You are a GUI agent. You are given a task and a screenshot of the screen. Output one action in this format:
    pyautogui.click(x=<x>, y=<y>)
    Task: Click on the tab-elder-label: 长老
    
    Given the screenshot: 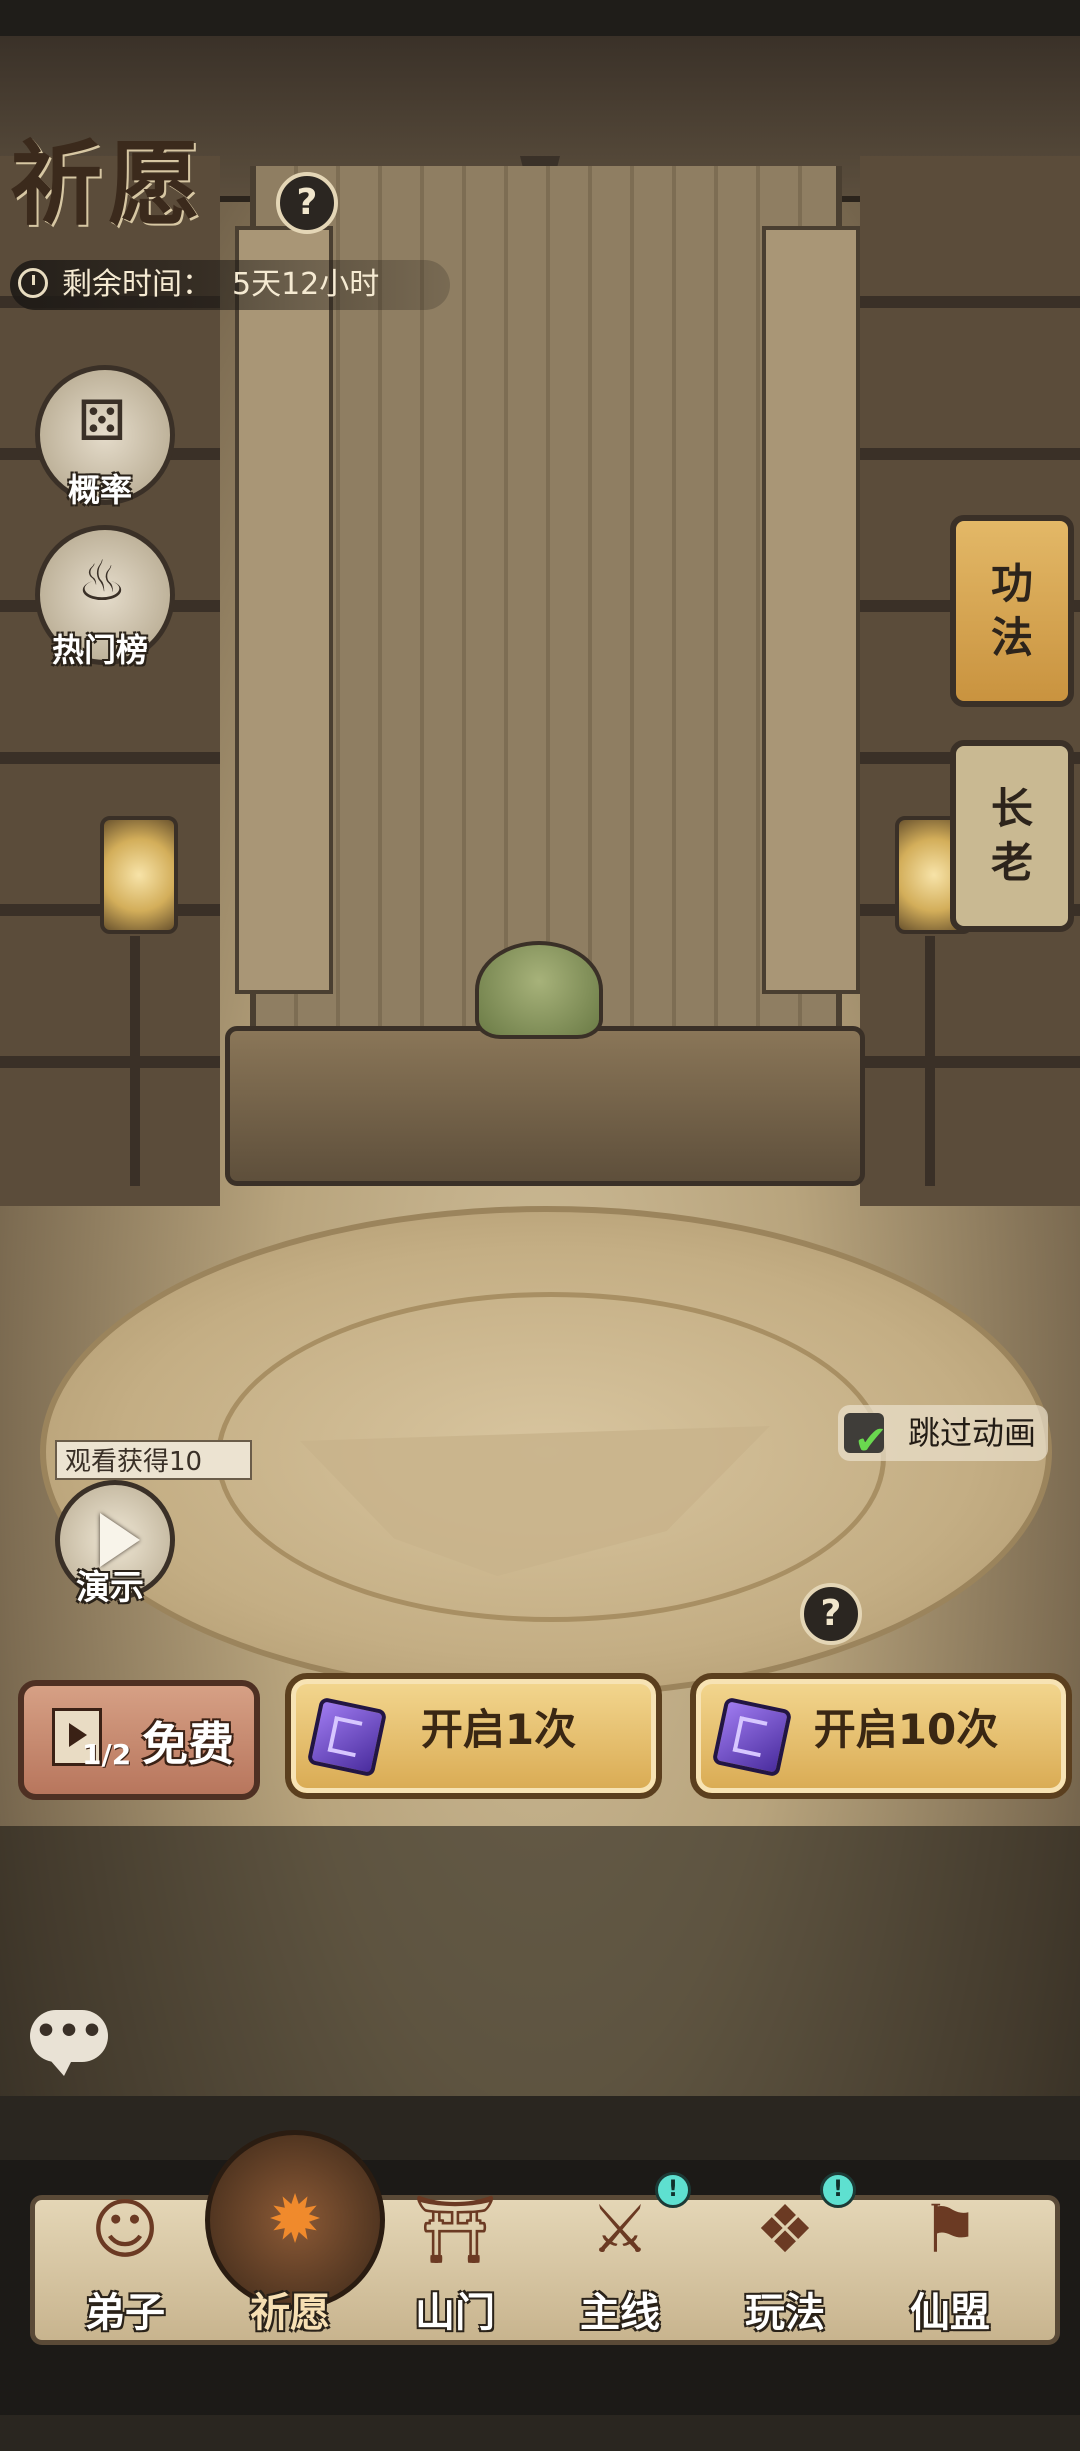 What is the action you would take?
    pyautogui.click(x=1011, y=835)
    